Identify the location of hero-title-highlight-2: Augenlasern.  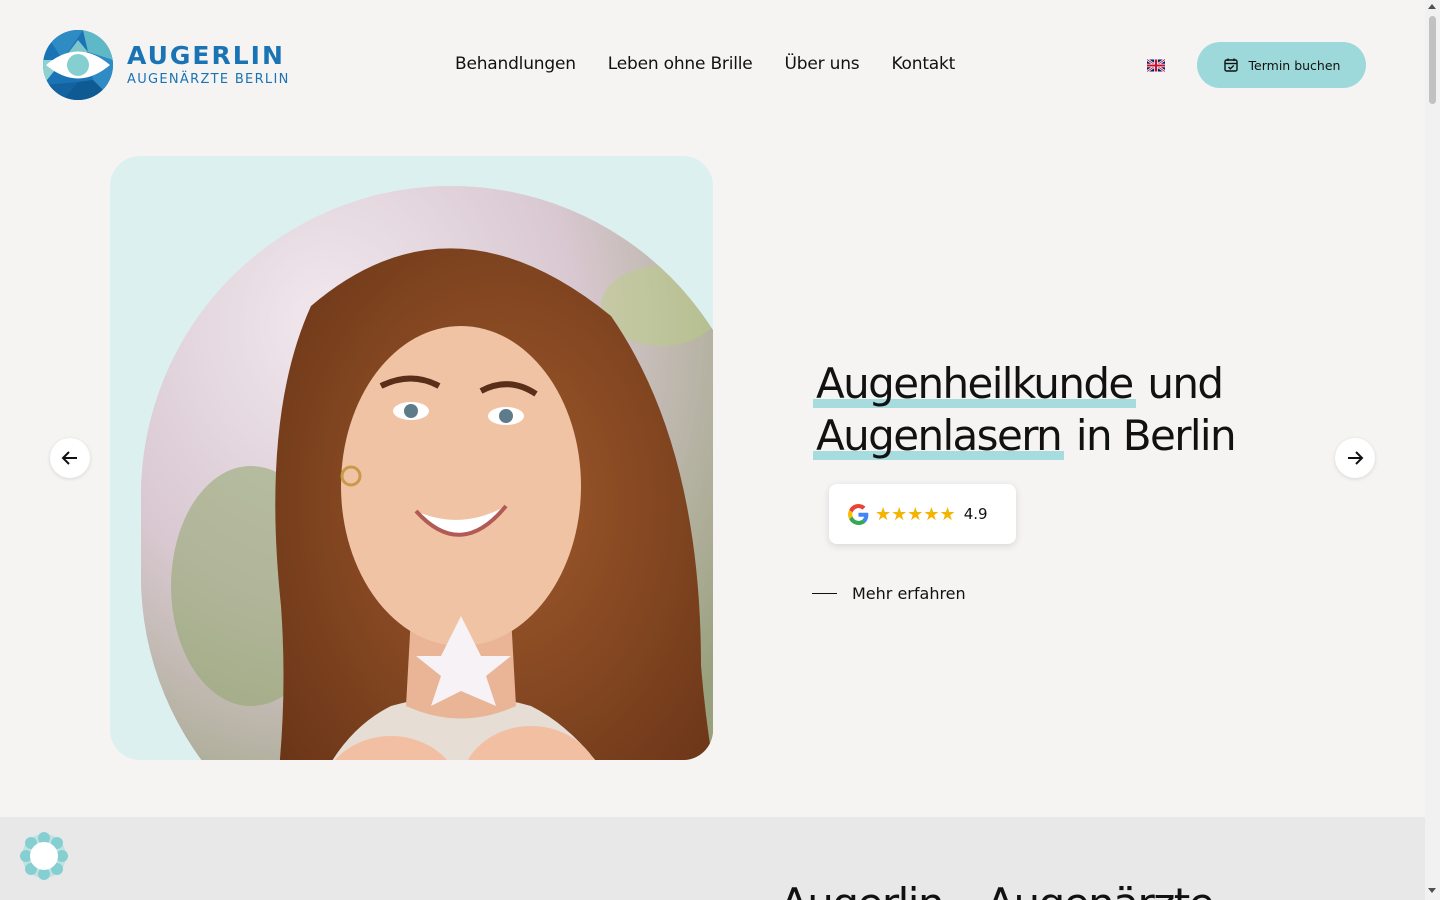
(939, 435).